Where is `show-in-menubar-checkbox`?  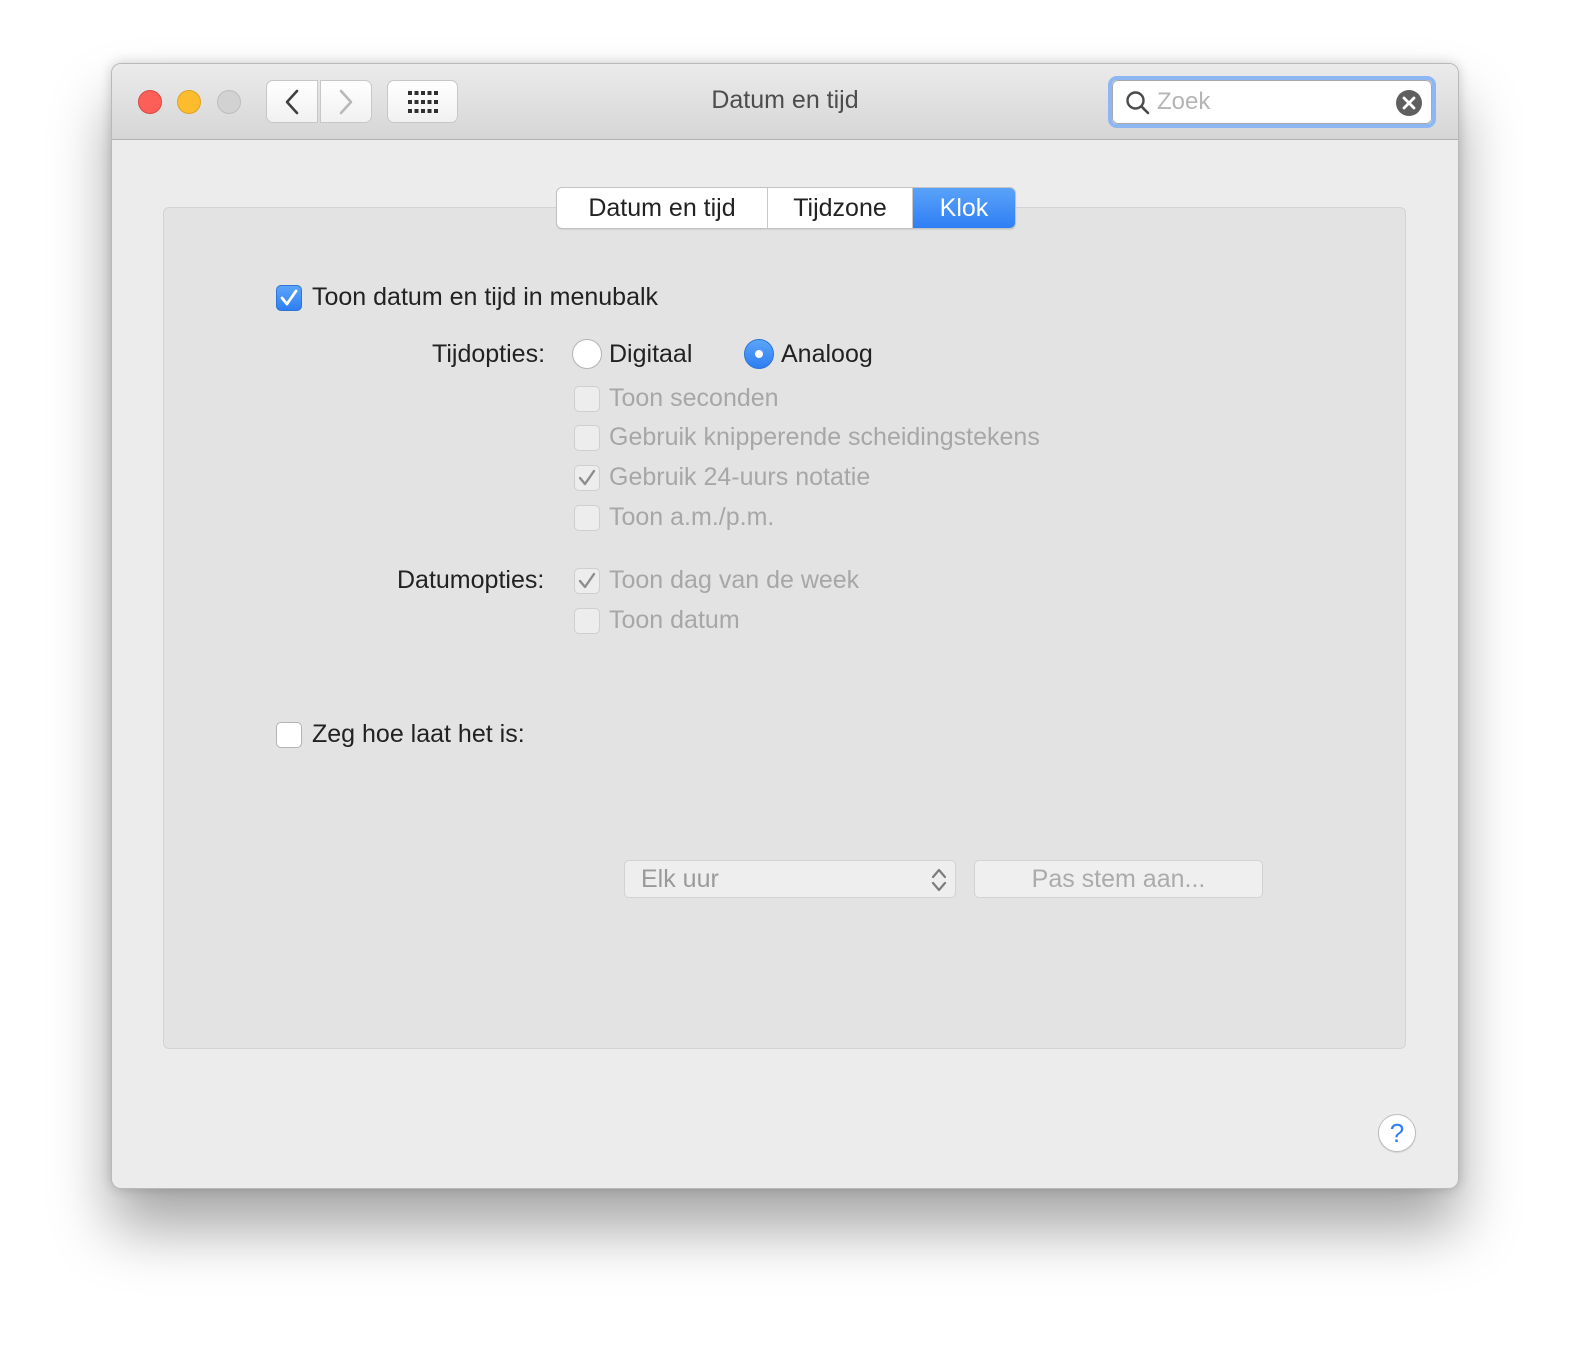 show-in-menubar-checkbox is located at coordinates (289, 298).